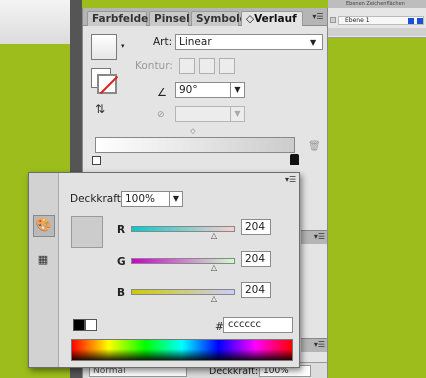  What do you see at coordinates (97, 199) in the screenshot?
I see `opacity-label: Deckkraft:` at bounding box center [97, 199].